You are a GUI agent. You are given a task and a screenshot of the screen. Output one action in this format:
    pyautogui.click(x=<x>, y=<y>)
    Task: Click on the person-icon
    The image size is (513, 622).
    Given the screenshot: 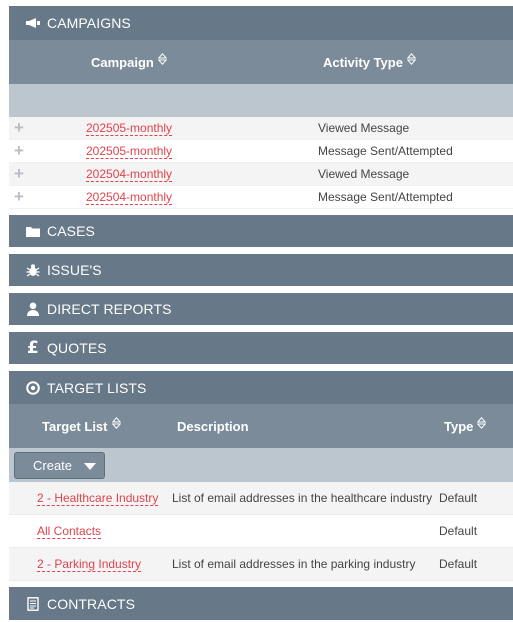 What is the action you would take?
    pyautogui.click(x=33, y=309)
    